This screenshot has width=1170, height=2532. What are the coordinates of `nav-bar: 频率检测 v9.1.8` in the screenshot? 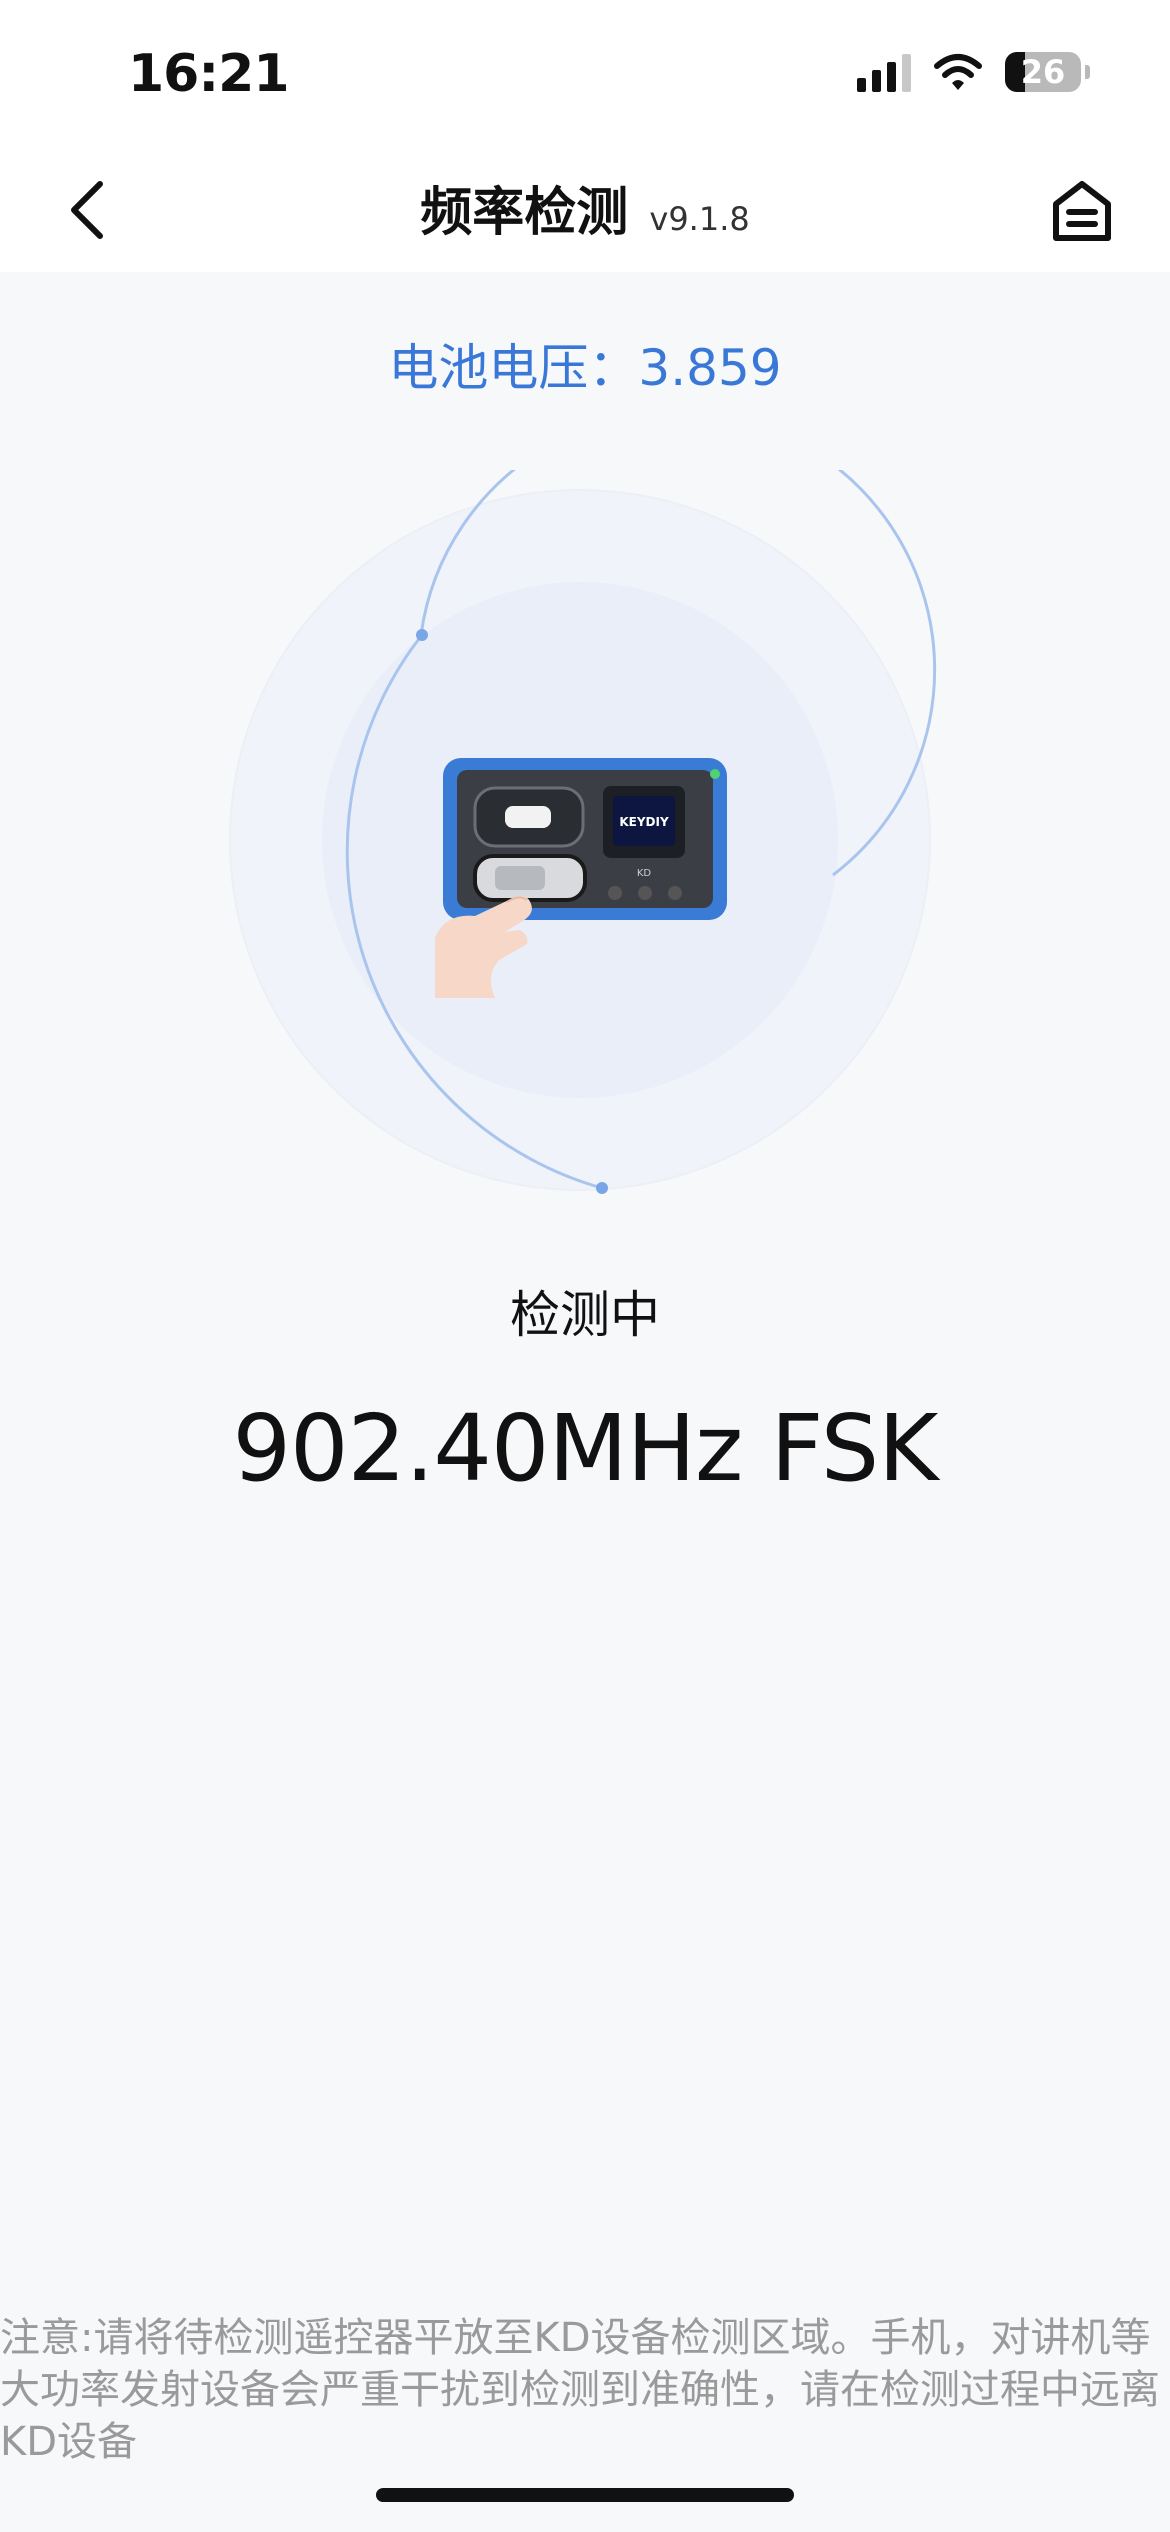 It's located at (585, 211).